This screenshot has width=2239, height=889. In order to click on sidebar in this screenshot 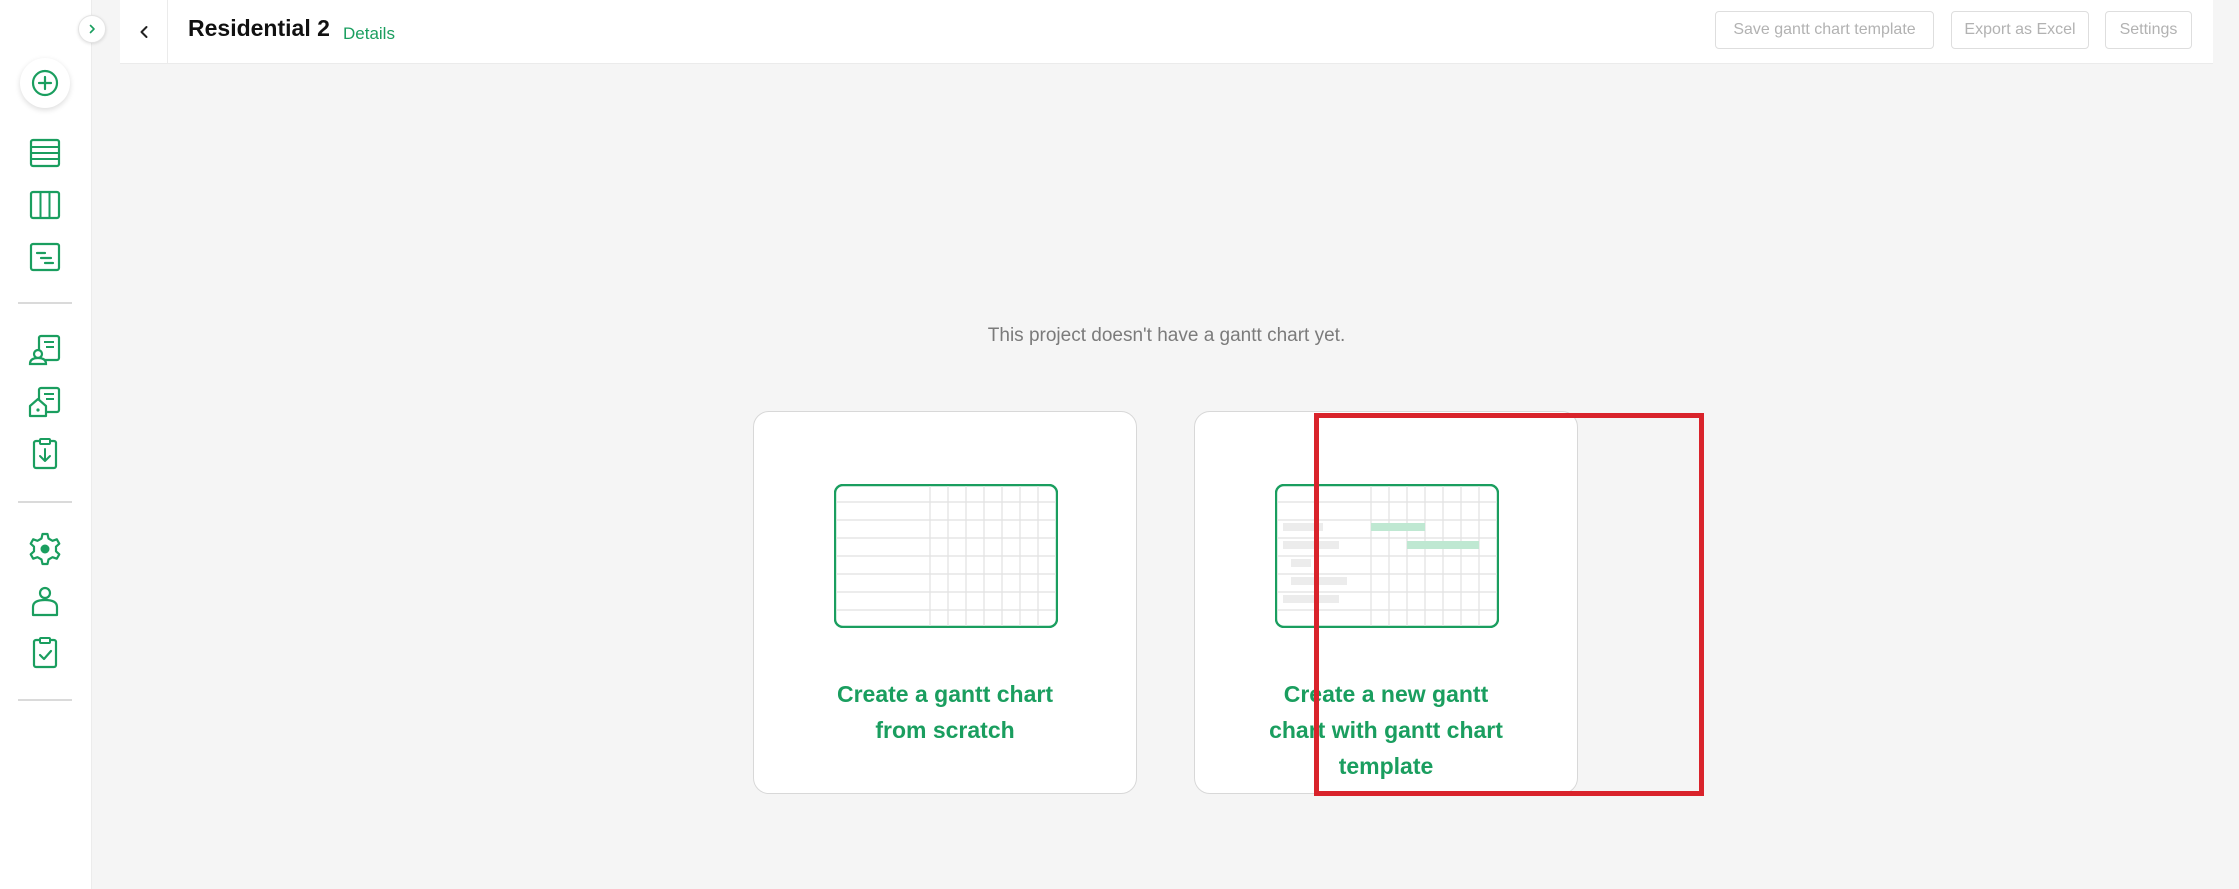, I will do `click(46, 444)`.